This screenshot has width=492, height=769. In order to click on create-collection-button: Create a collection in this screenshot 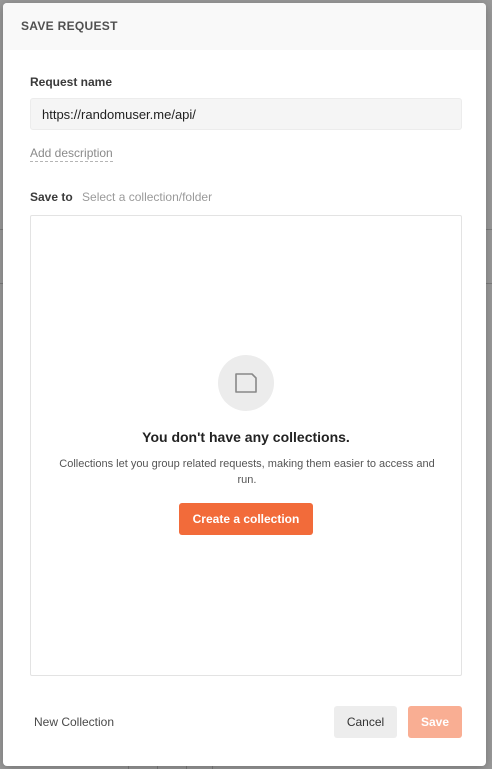, I will do `click(246, 519)`.